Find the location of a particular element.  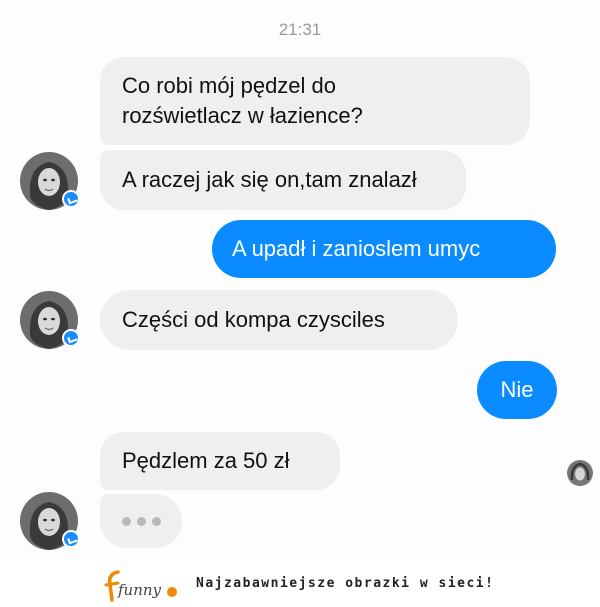

incoming-message-4: Pędzlem za 50 zł is located at coordinates (220, 461).